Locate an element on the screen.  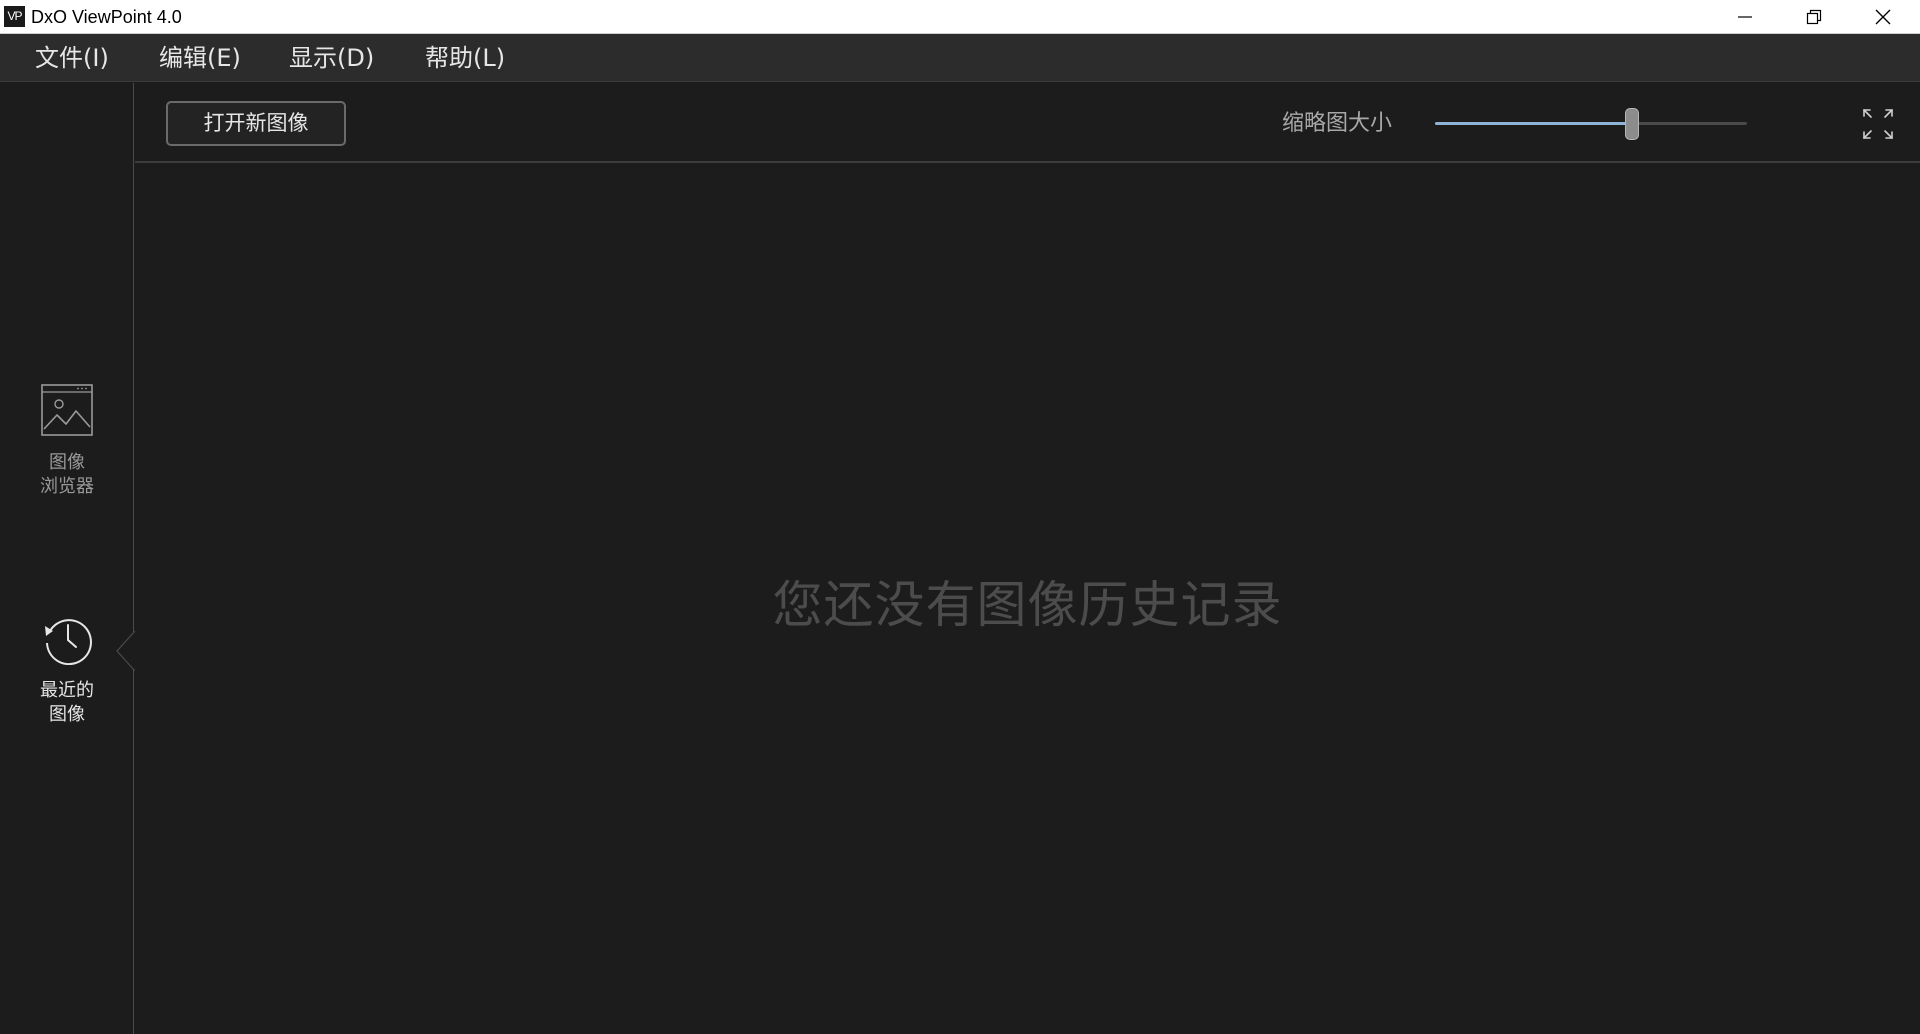
sidebar-label-line1: 最近的 is located at coordinates (67, 690).